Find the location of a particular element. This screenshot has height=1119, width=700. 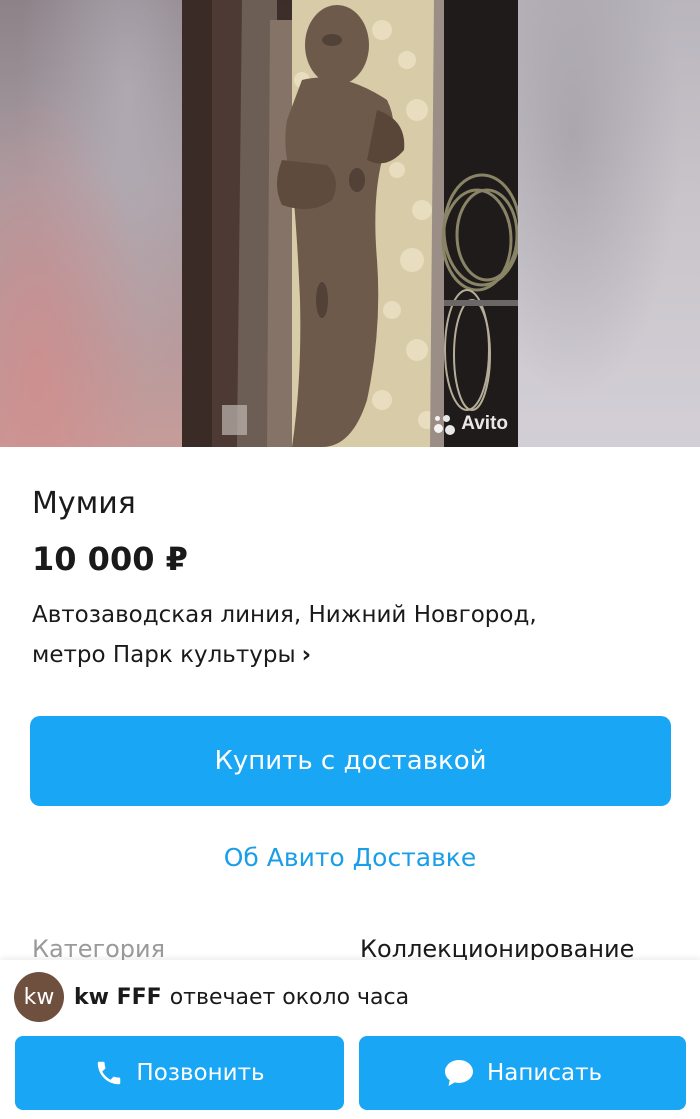

seller-info: kw kw FFF отвечает около часа is located at coordinates (211, 997).